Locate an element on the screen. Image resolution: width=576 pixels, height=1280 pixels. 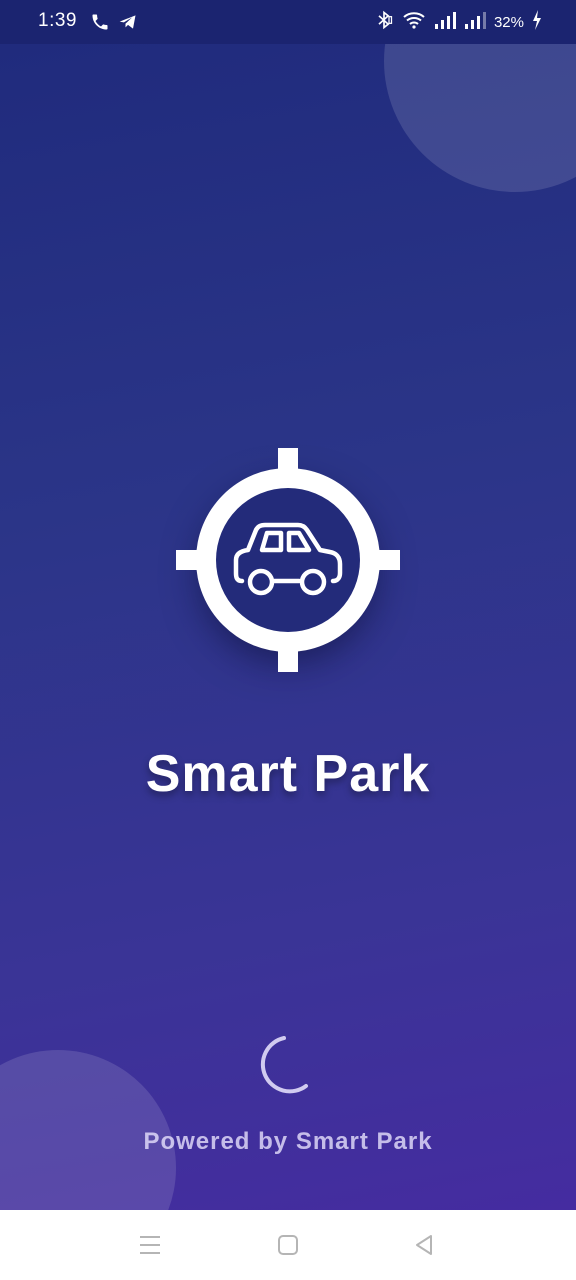
back-icon is located at coordinates (424, 1245).